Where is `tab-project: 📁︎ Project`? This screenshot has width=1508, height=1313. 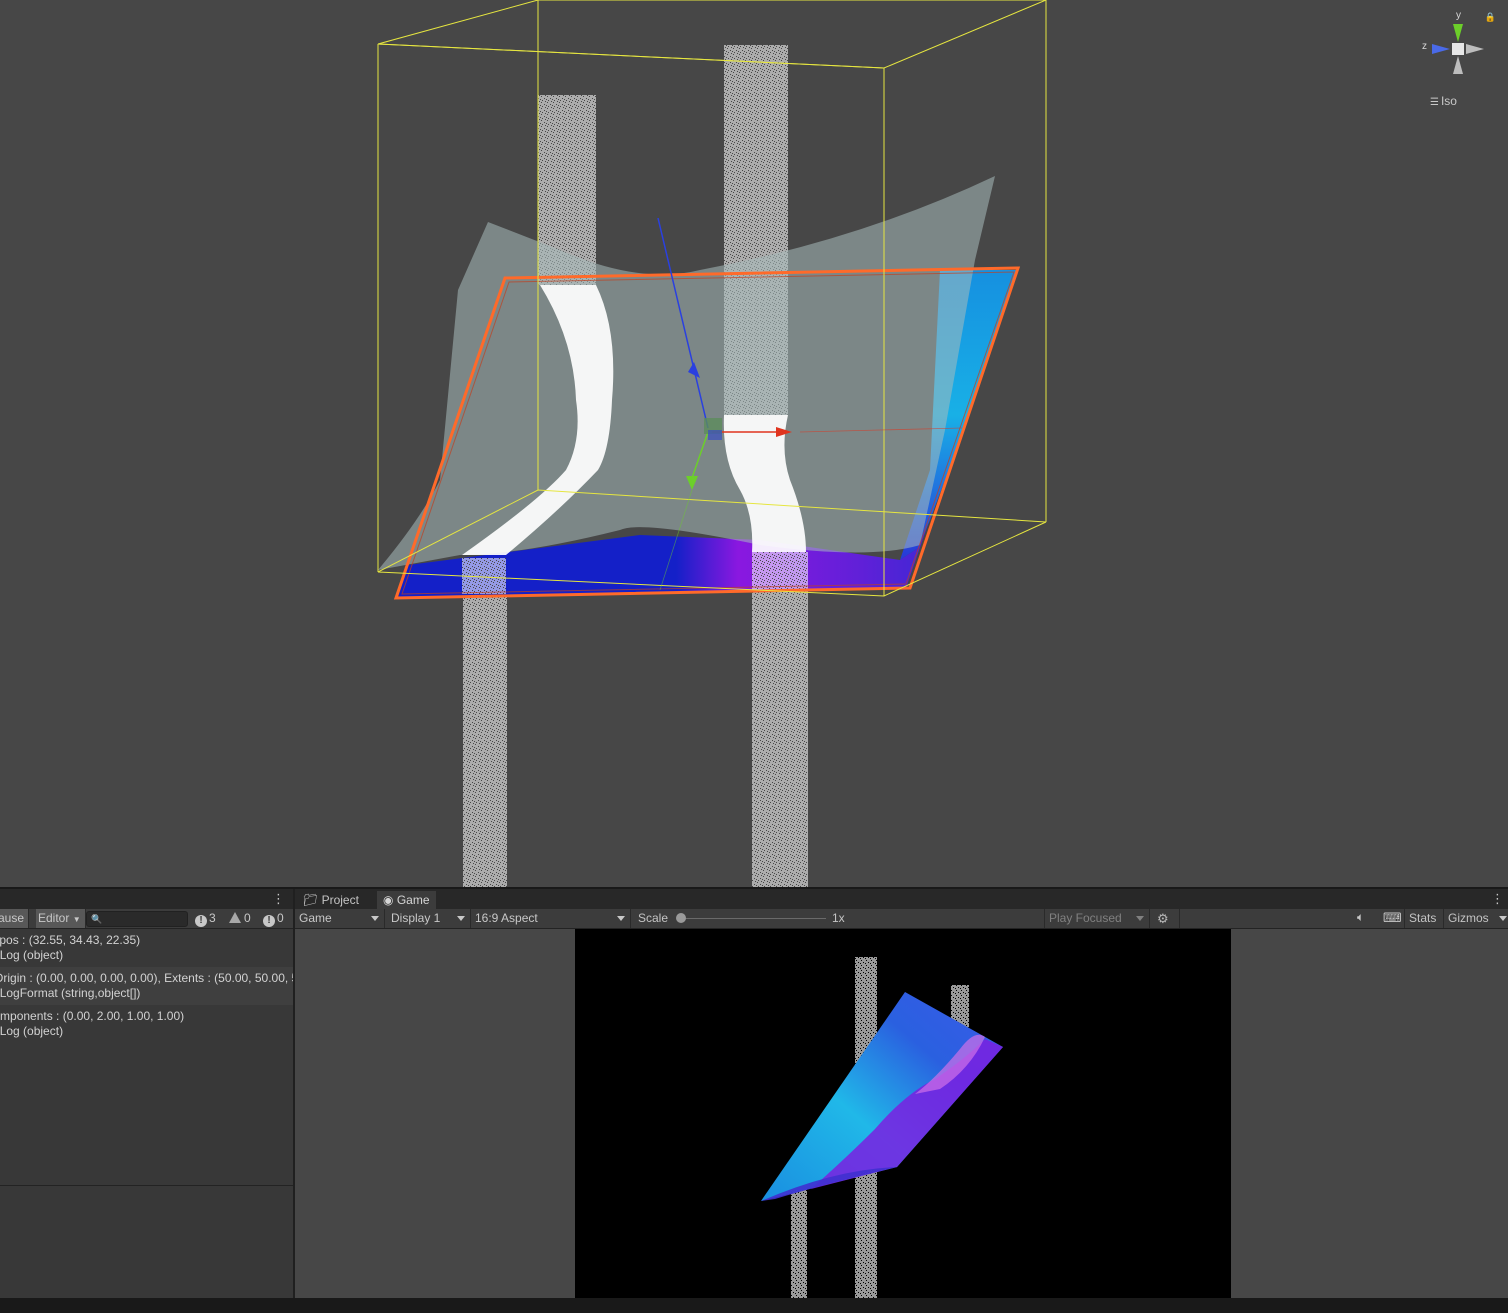
tab-project: 📁︎ Project is located at coordinates (331, 900).